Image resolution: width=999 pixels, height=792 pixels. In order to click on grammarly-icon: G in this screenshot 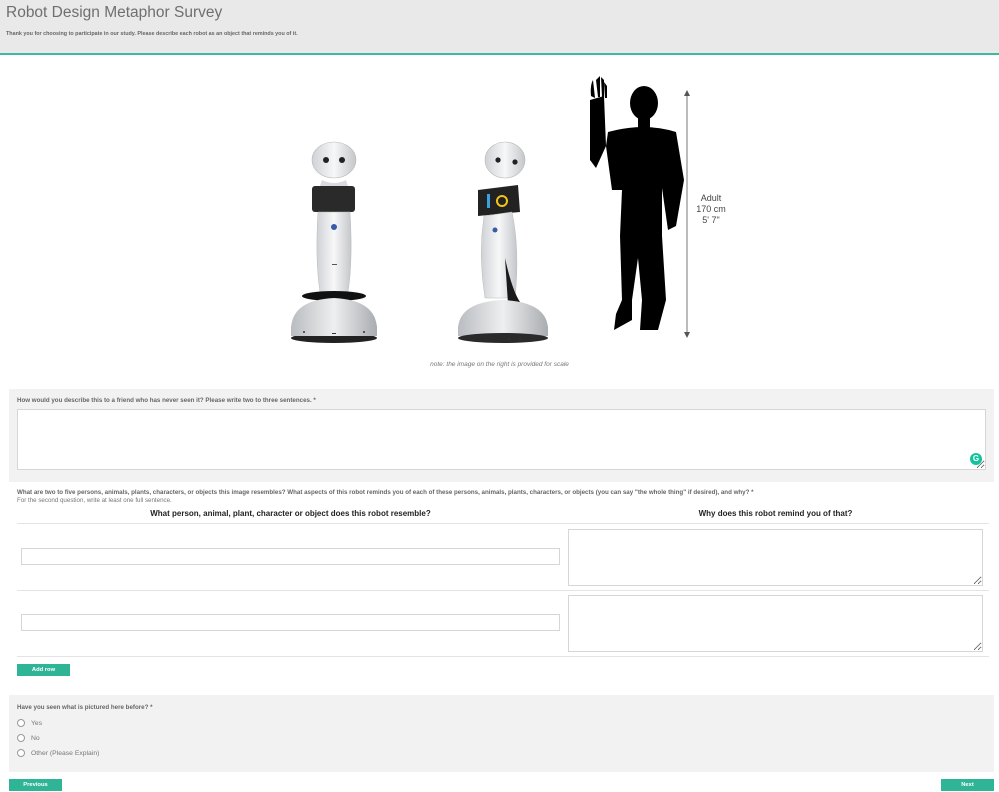, I will do `click(976, 459)`.